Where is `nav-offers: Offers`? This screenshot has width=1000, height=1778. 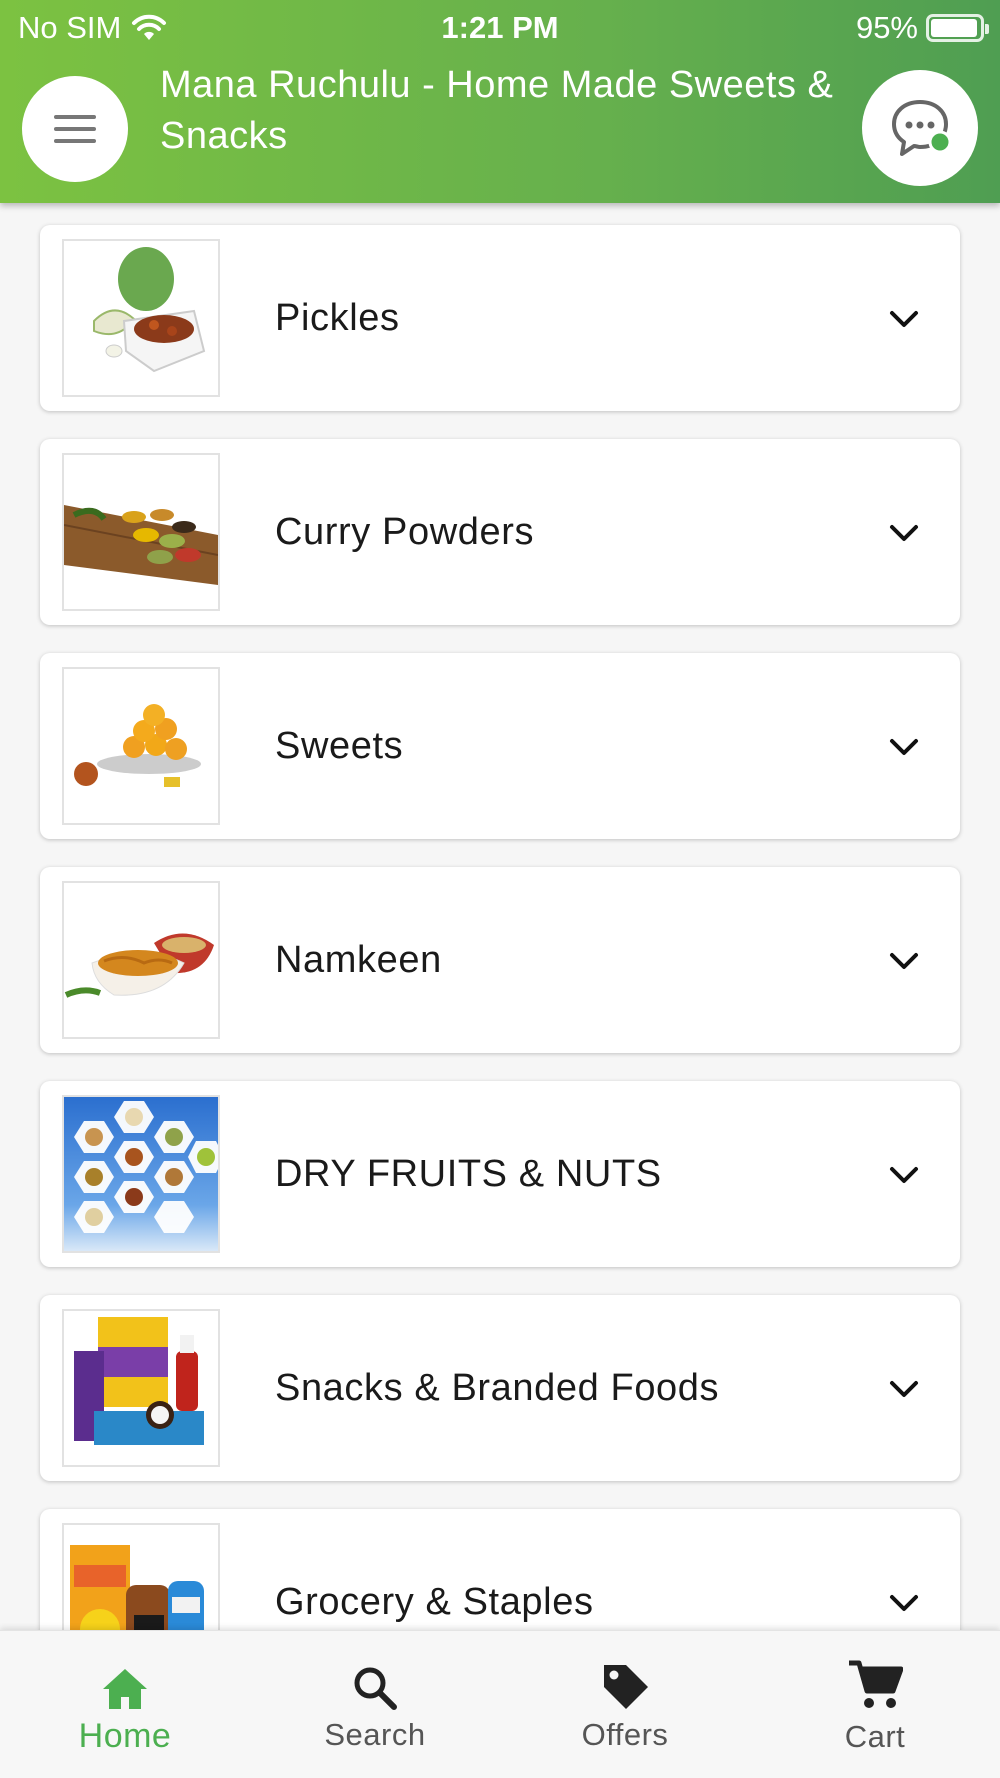 nav-offers: Offers is located at coordinates (625, 1704).